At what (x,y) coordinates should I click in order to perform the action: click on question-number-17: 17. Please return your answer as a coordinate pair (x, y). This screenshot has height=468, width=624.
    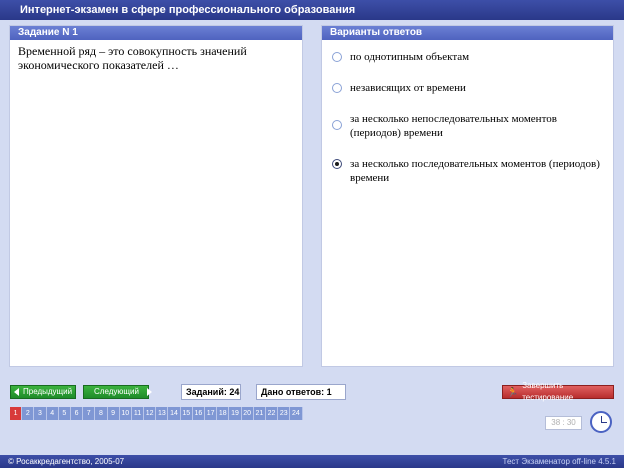
    Looking at the image, I should click on (211, 413).